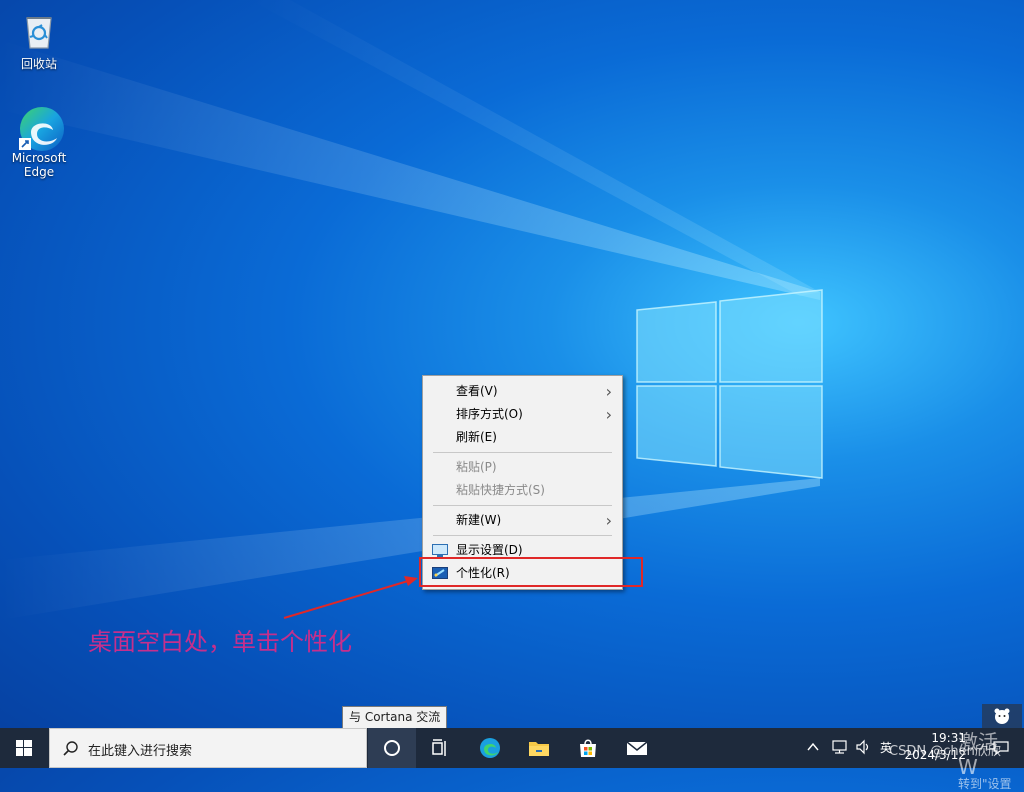  I want to click on annotation-highlight-box, so click(531, 572).